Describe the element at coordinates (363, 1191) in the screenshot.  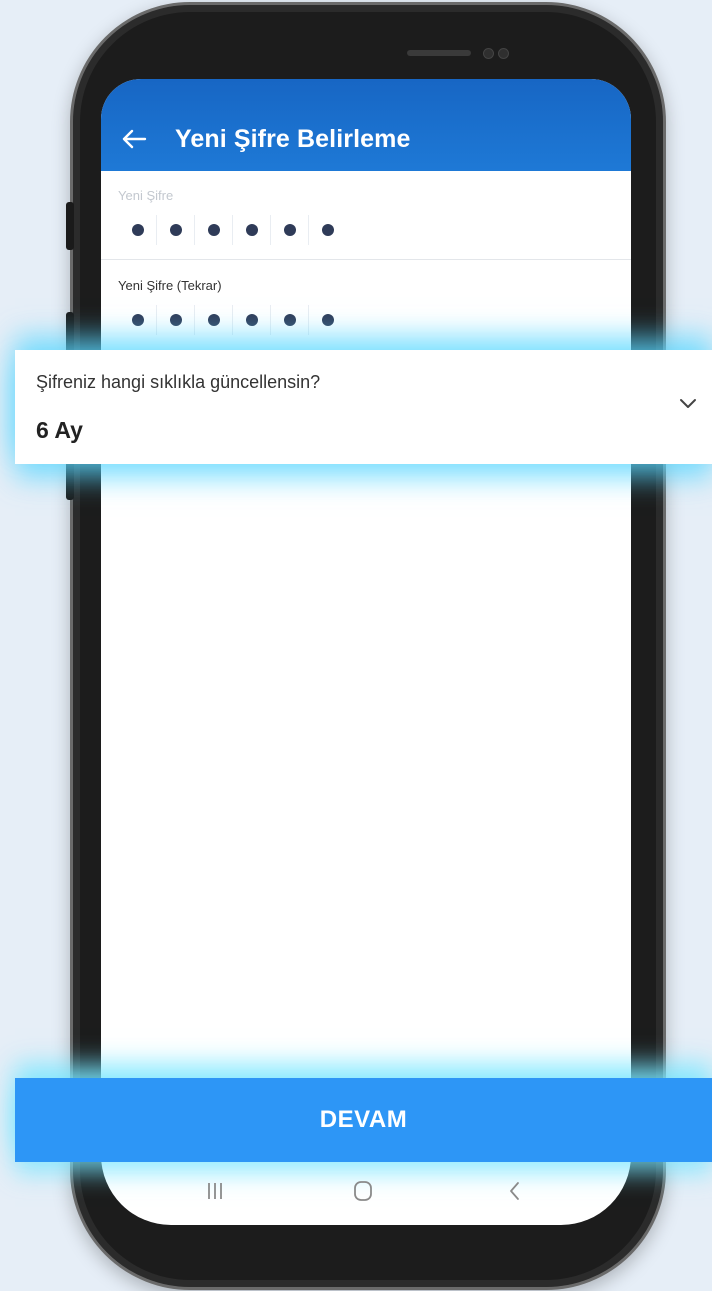
I see `home-icon` at that location.